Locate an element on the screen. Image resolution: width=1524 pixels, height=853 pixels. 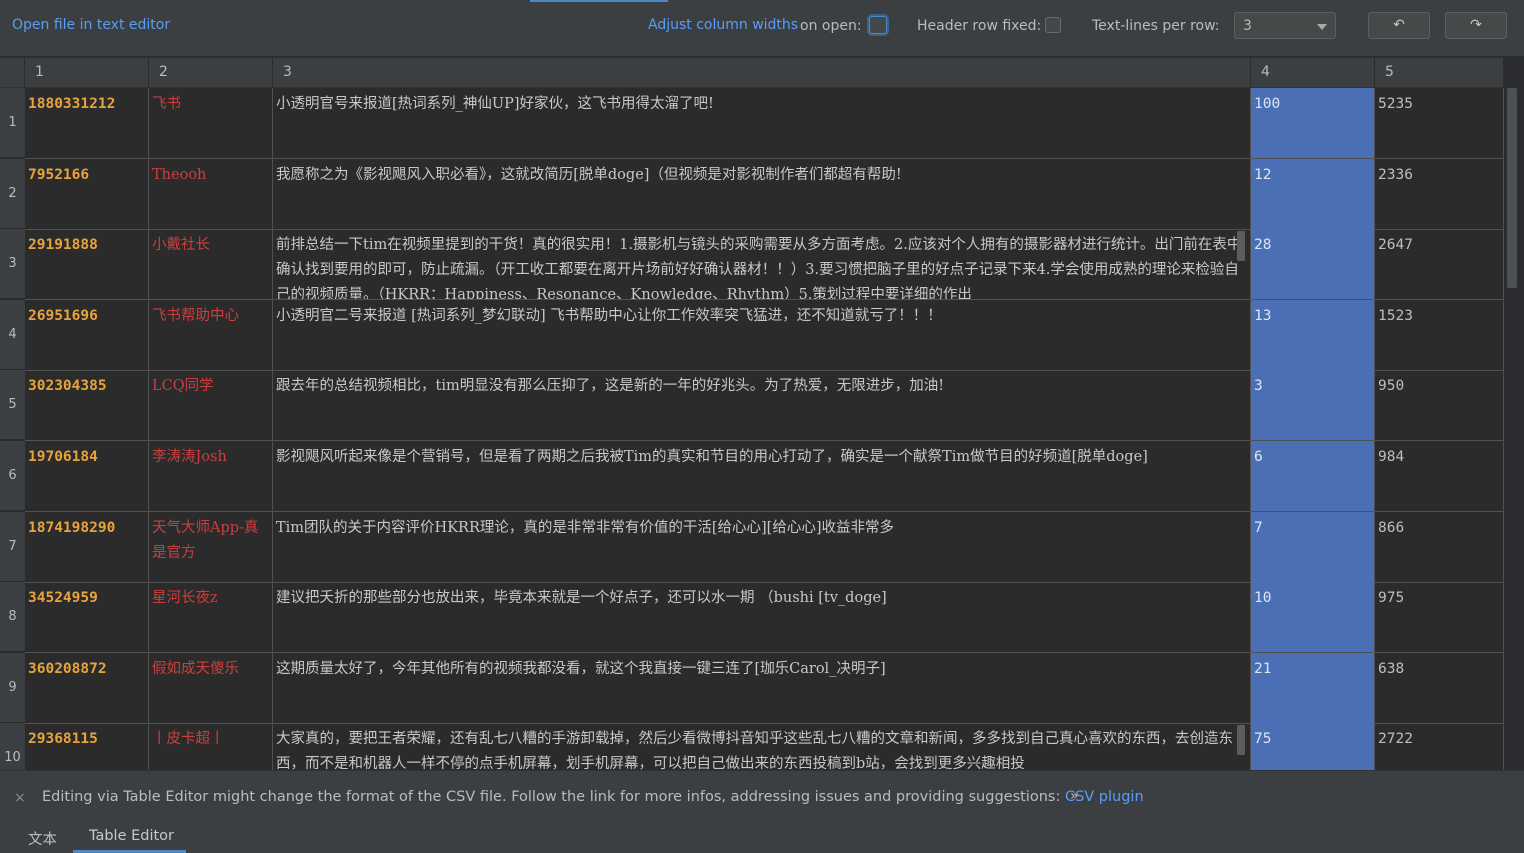
table-cell: 34524959 is located at coordinates (87, 617).